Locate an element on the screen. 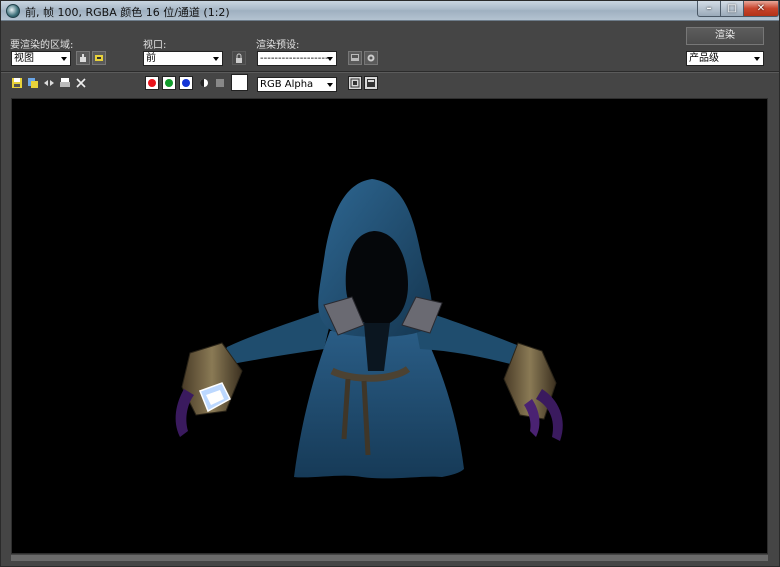 This screenshot has height=567, width=780. region-icon is located at coordinates (99, 58).